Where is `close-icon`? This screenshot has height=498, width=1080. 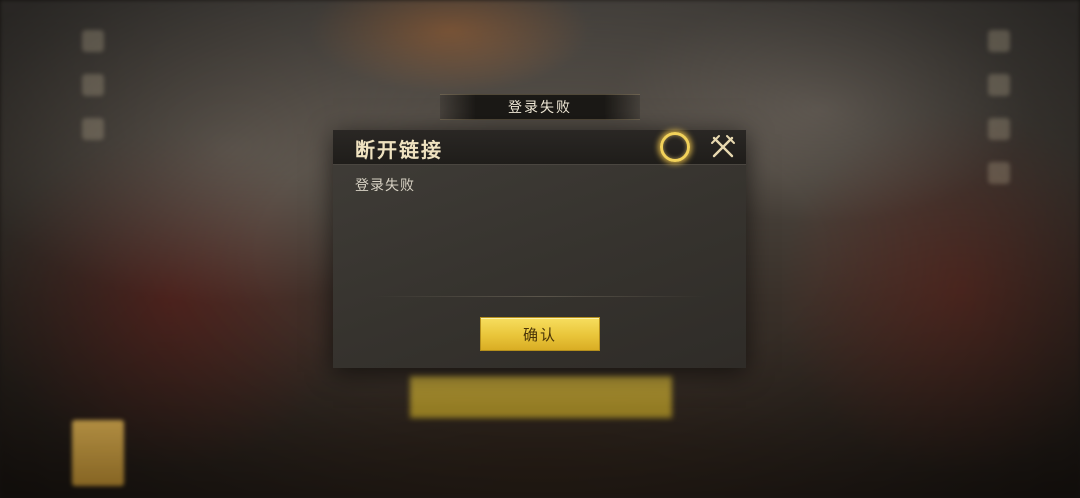 close-icon is located at coordinates (723, 147).